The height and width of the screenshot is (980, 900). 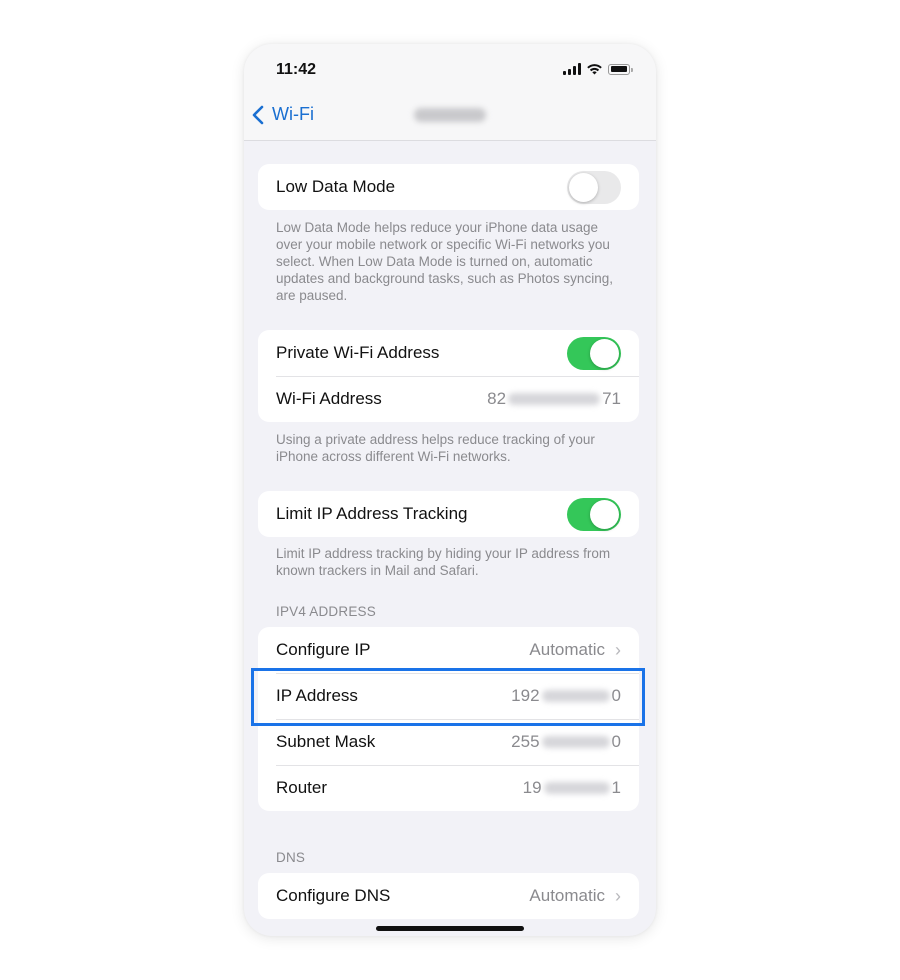 I want to click on limit-tracking-label: Limit IP Address Tracking, so click(x=372, y=513).